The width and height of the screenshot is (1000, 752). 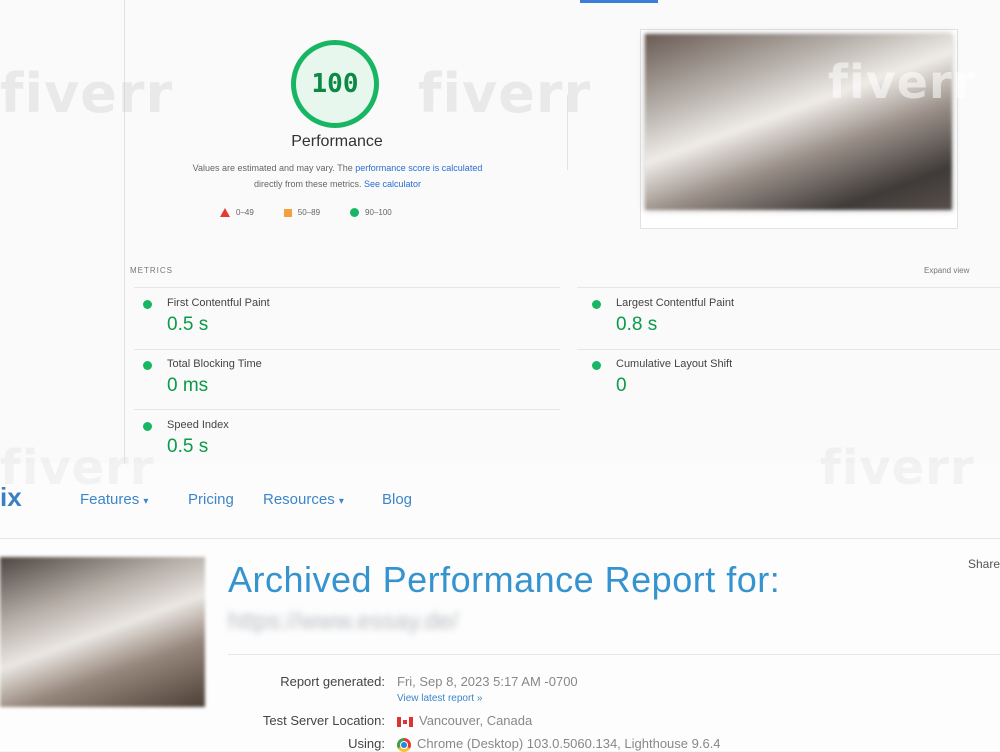 I want to click on circle-icon, so click(x=355, y=212).